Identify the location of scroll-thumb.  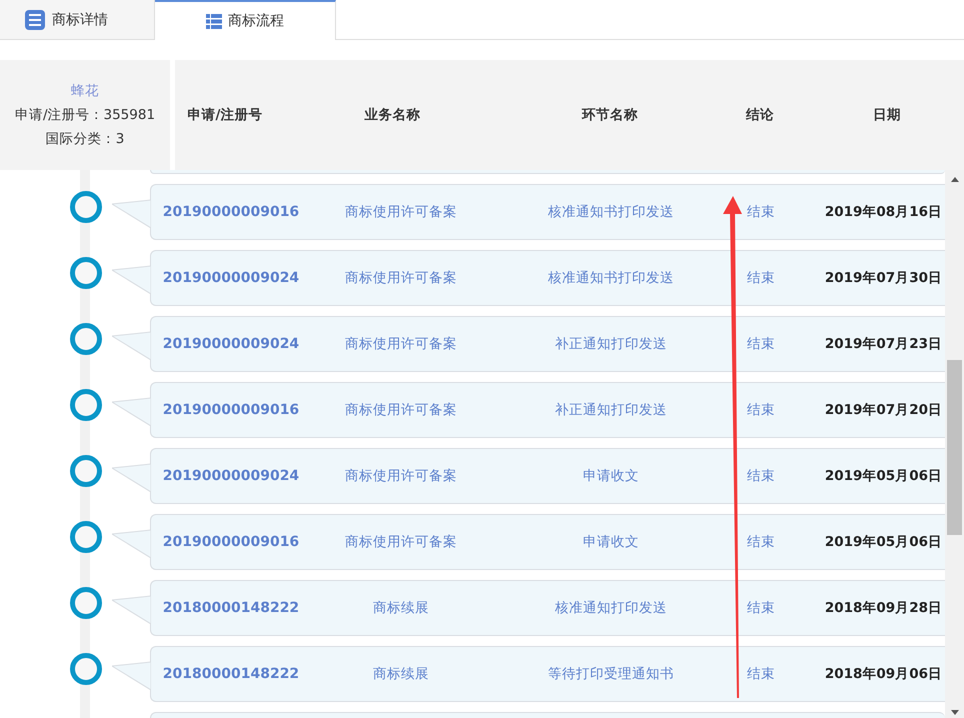
(954, 447).